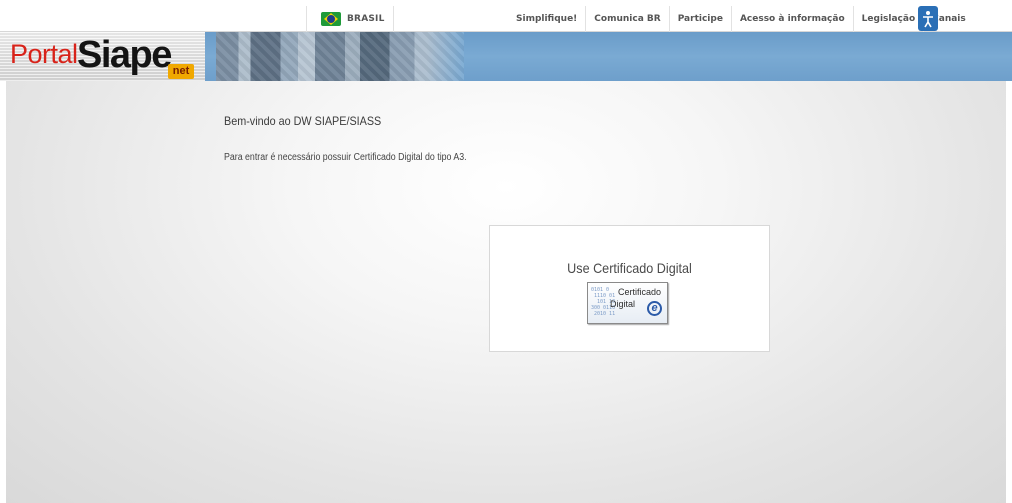 This screenshot has height=503, width=1012. I want to click on cert-button-line1: Certificado, so click(640, 292).